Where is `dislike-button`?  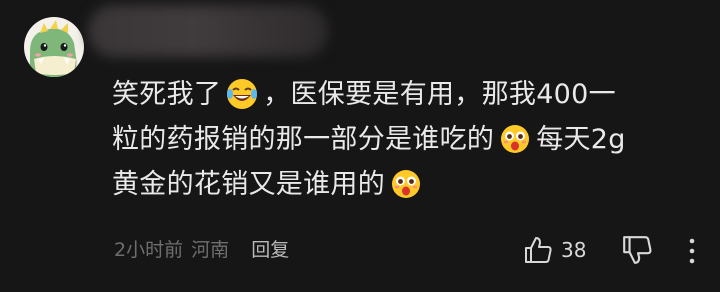 dislike-button is located at coordinates (637, 250).